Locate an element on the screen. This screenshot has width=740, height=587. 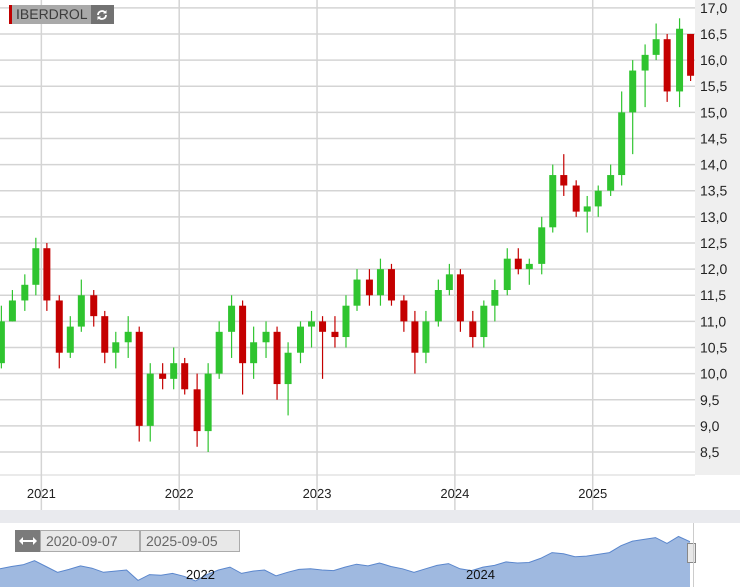
axis-label: 13,5 is located at coordinates (714, 190).